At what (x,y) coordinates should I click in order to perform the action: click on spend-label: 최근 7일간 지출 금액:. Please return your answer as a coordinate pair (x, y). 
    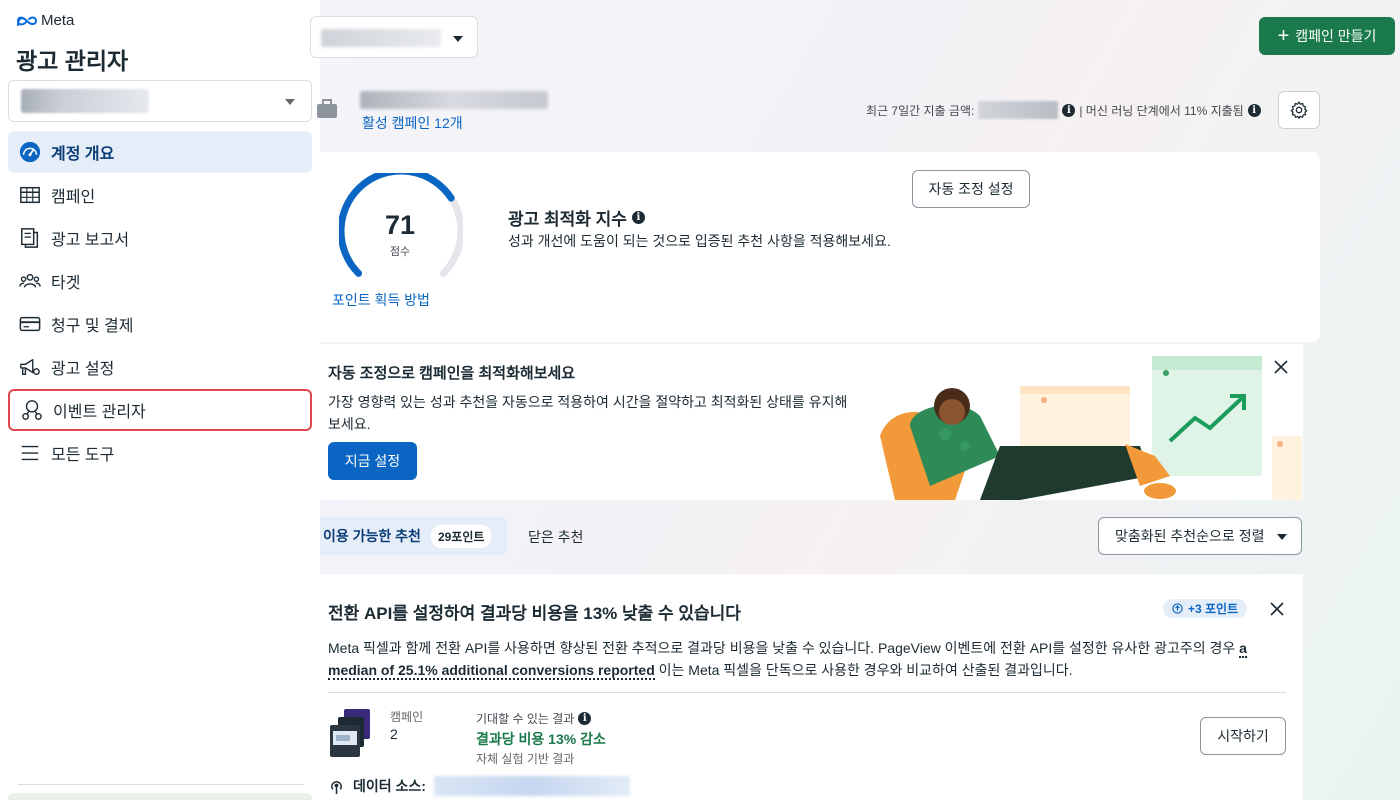
    Looking at the image, I should click on (920, 110).